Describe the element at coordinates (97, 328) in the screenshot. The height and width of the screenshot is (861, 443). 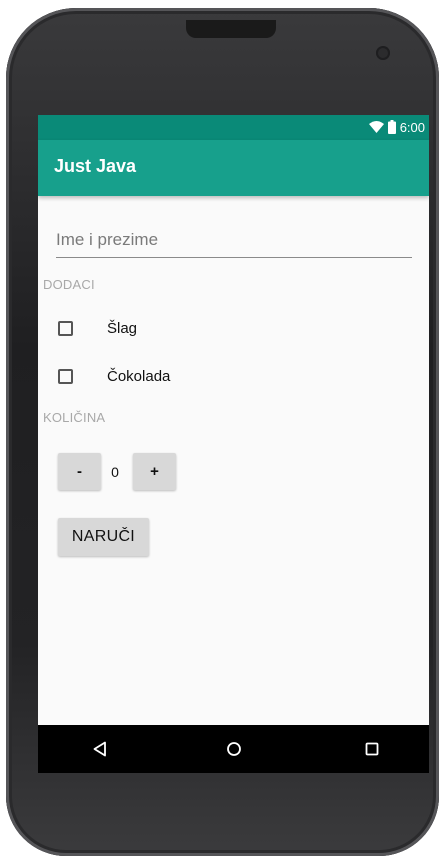
I see `topping-row-slag: Šlag` at that location.